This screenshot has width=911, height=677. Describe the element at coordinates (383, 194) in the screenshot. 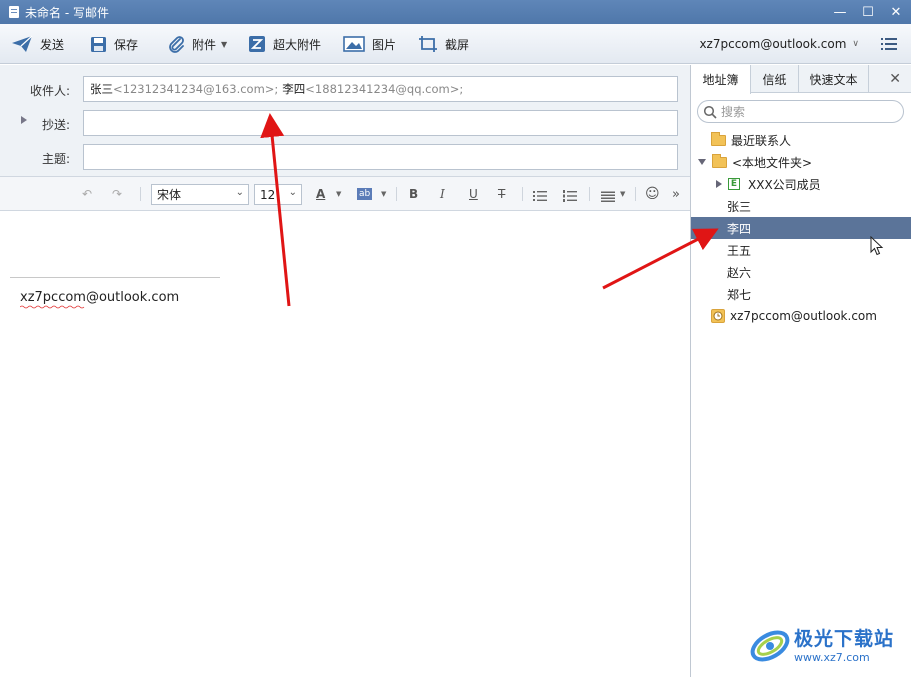

I see `highlight-dropdown-icon: ▼` at that location.